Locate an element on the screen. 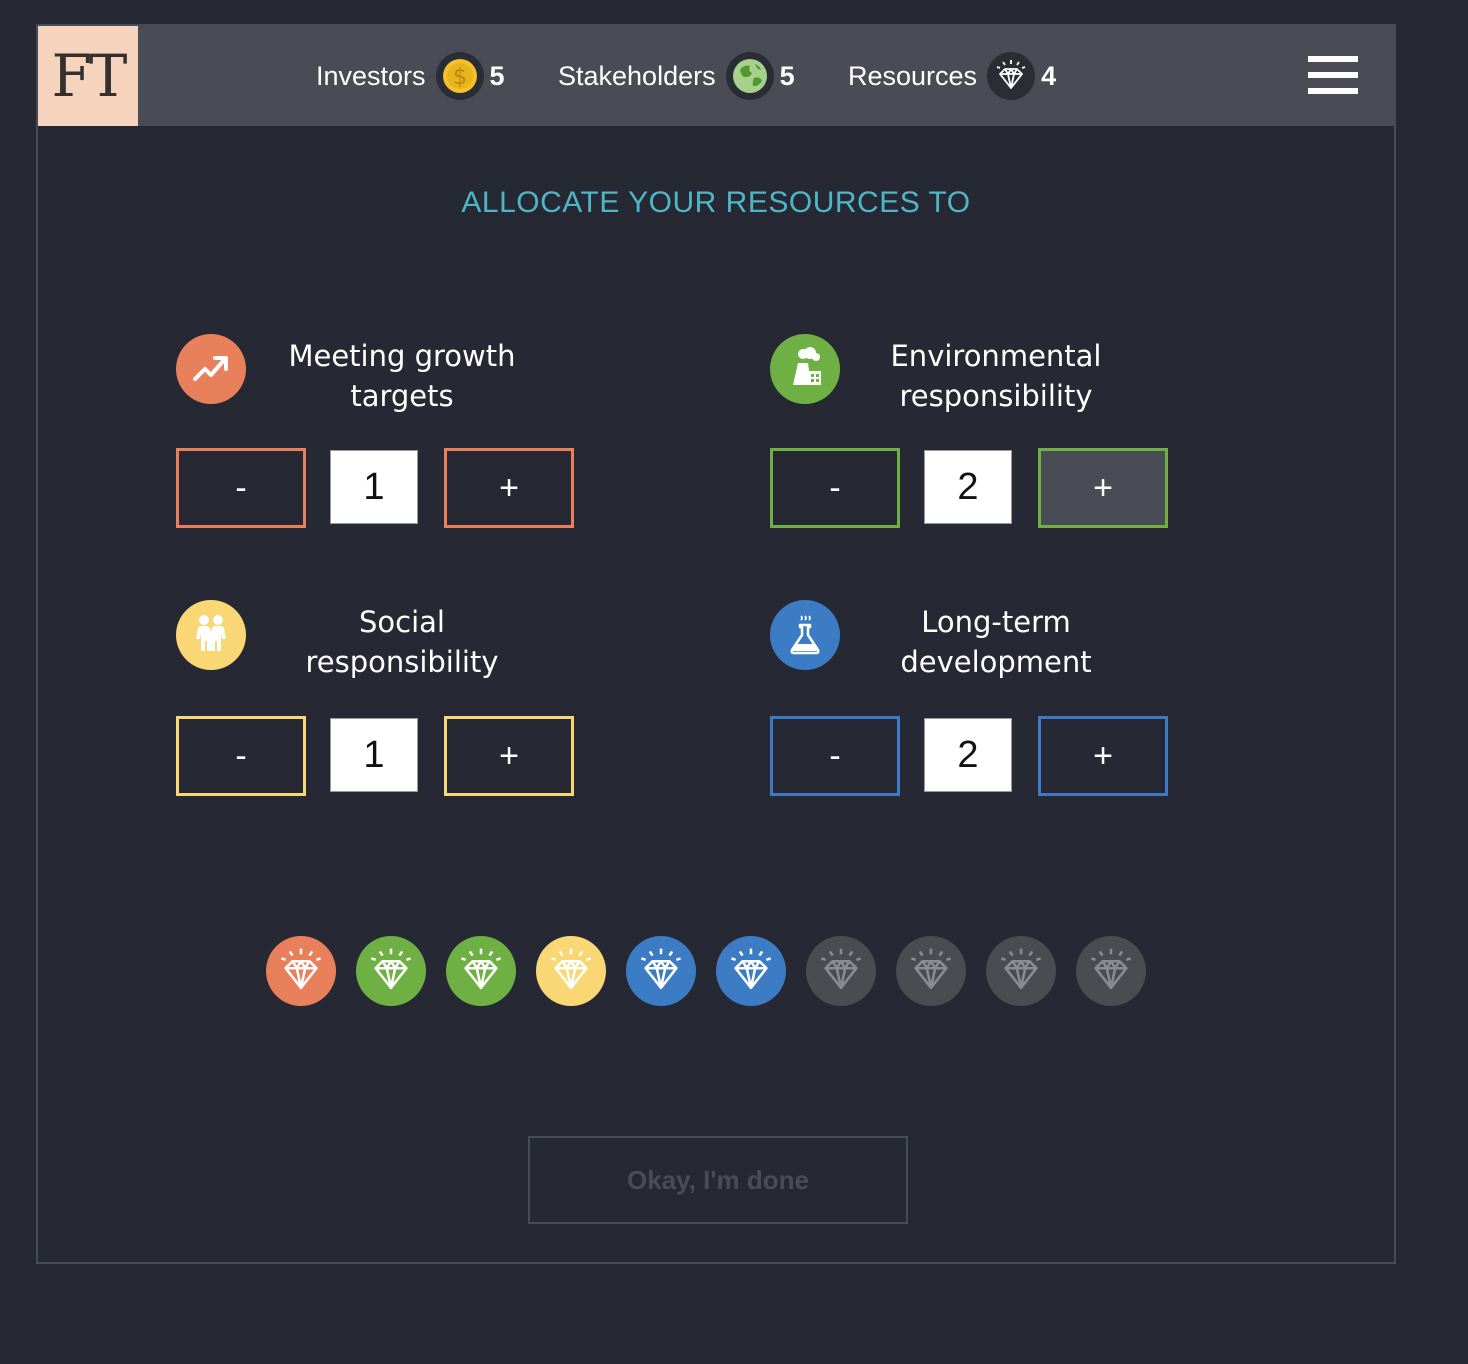 The image size is (1468, 1364). longterm-title: Long-term development is located at coordinates (996, 642).